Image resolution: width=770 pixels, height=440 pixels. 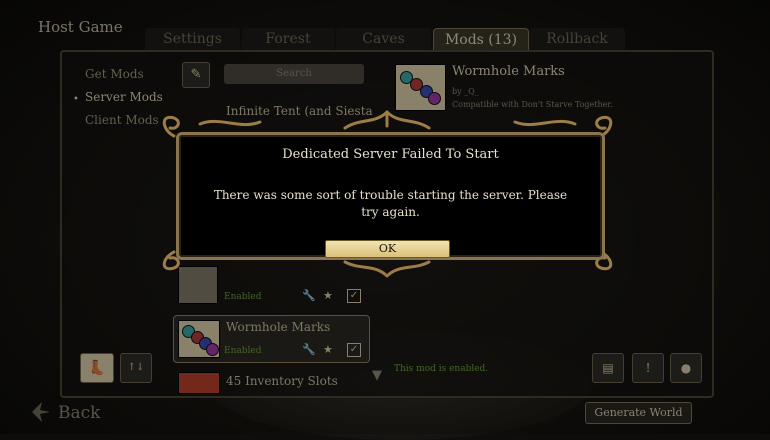 I want to click on ok-button: OK, so click(x=387, y=249).